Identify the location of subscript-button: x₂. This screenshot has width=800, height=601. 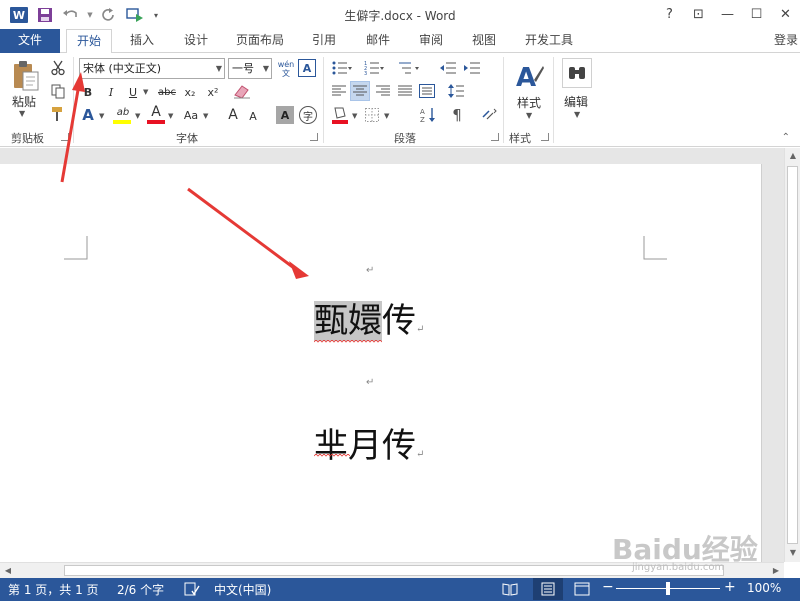
(190, 92).